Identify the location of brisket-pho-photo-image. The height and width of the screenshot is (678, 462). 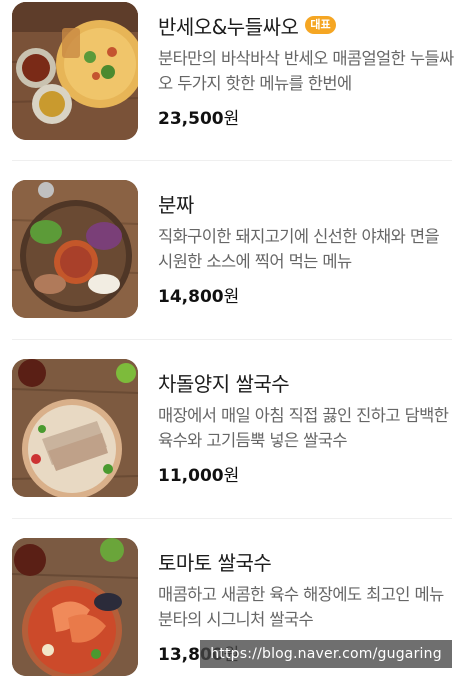
(75, 428).